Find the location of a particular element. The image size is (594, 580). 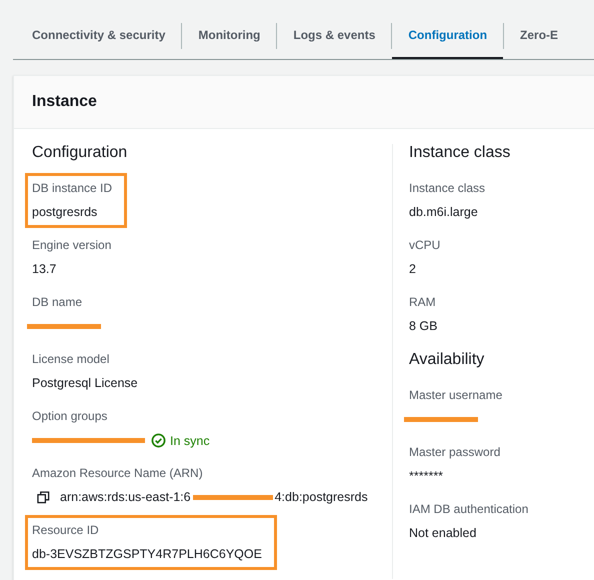

field-label: RAM is located at coordinates (422, 302).